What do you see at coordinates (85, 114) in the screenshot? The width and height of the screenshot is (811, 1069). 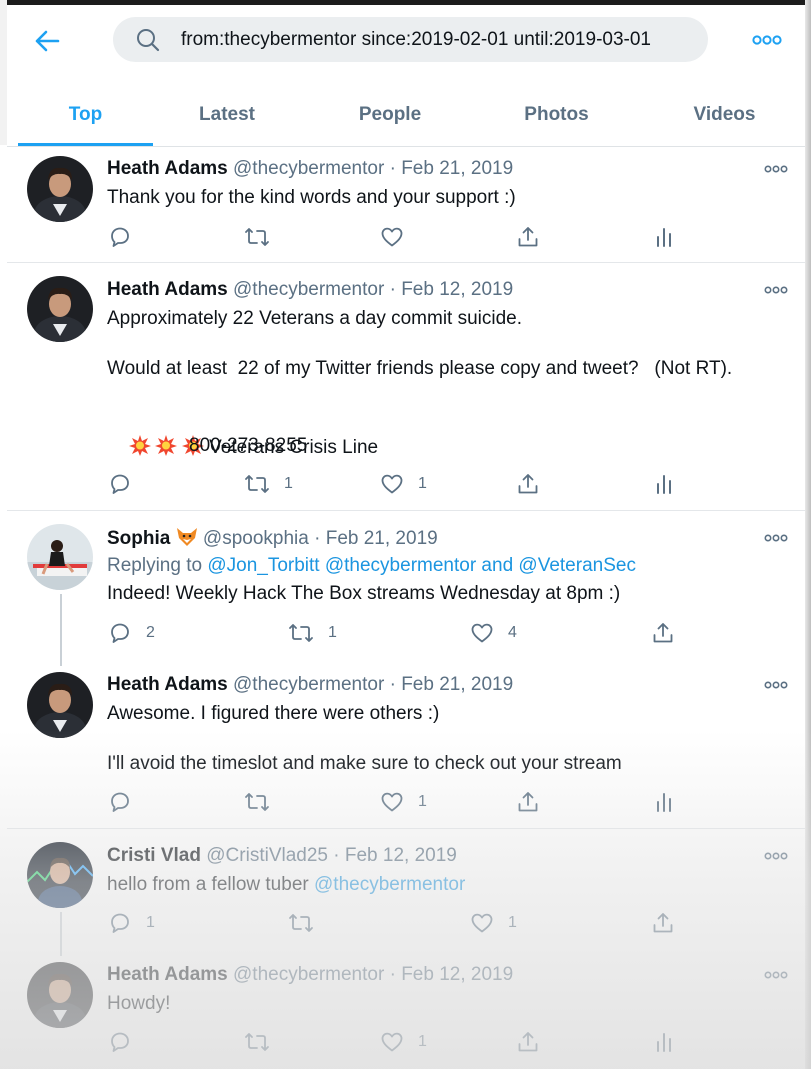 I see `tab-top: Top` at bounding box center [85, 114].